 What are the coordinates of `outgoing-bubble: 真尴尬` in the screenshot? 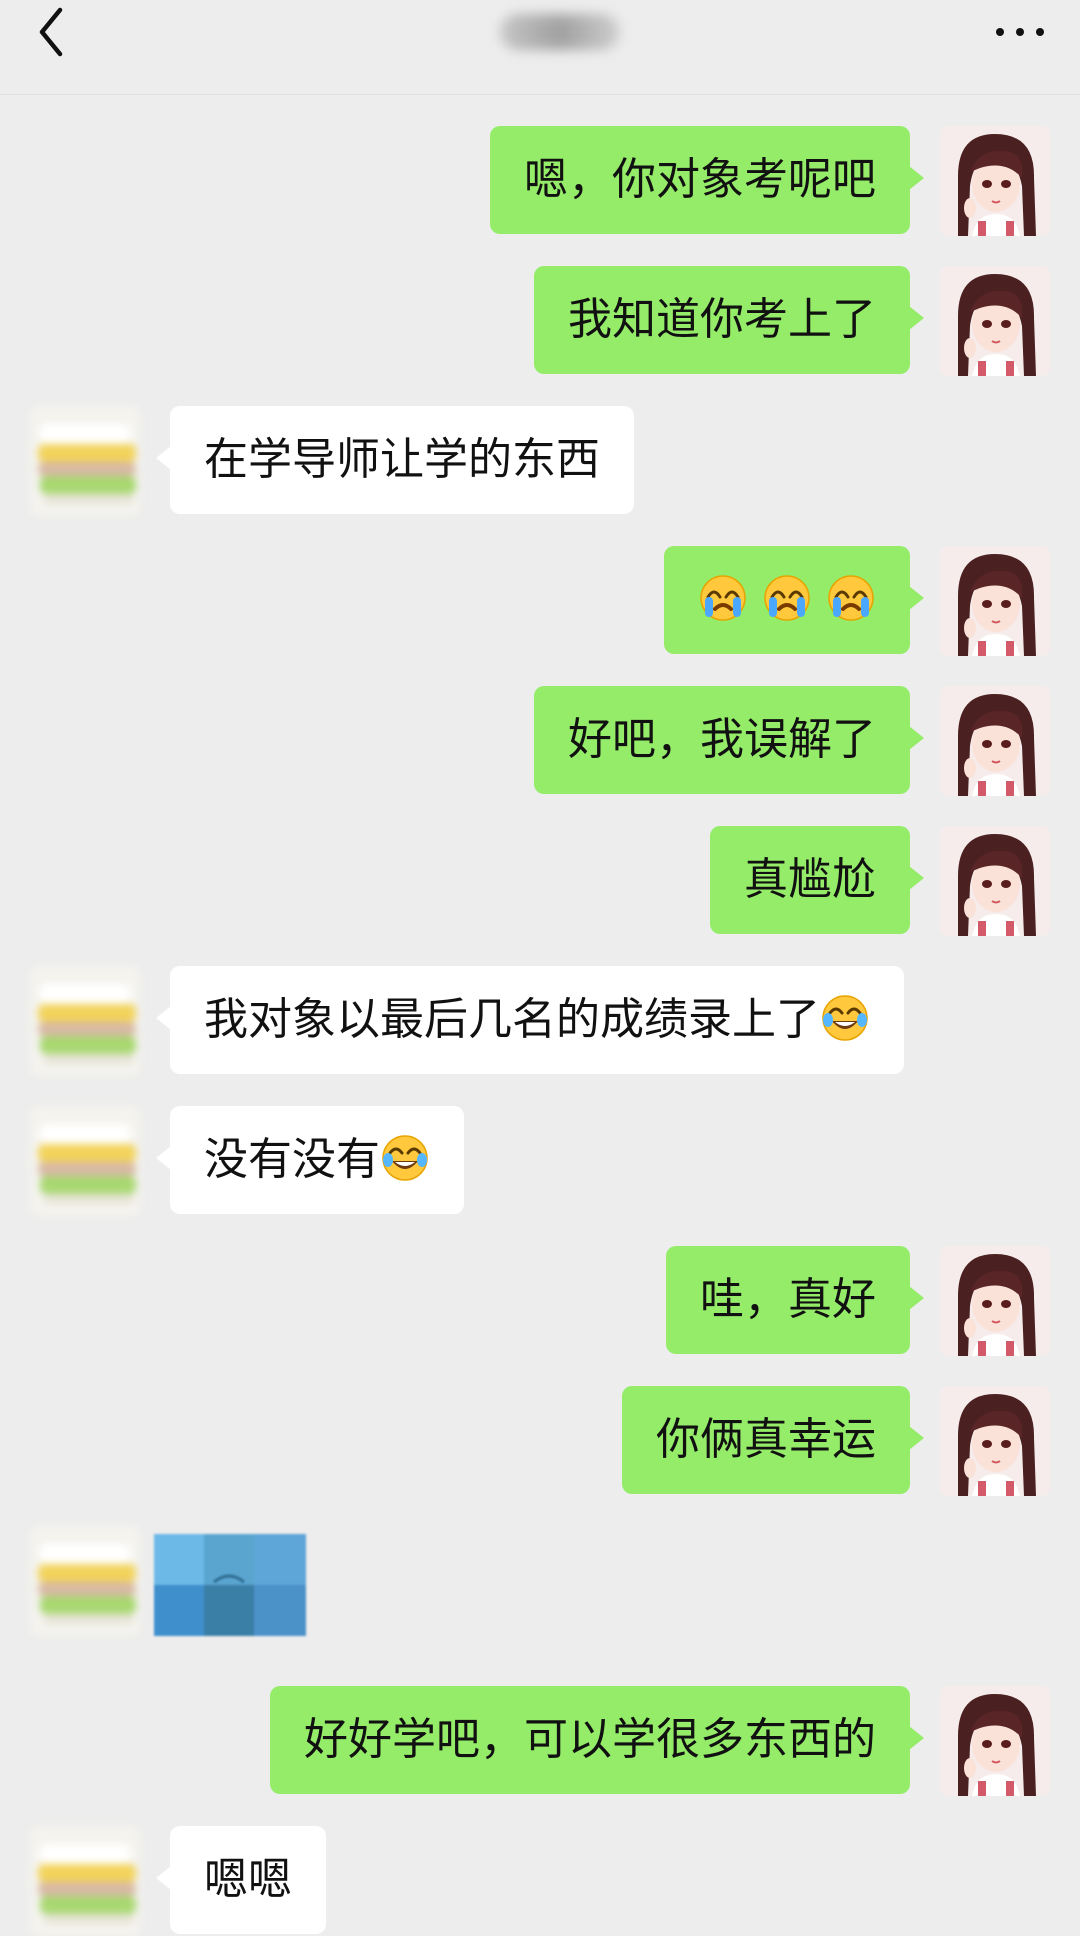 It's located at (817, 880).